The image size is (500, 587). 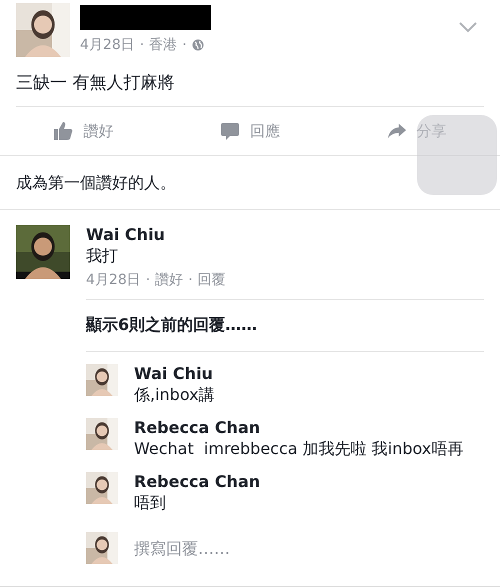 I want to click on reply-text: 唔到, so click(x=150, y=503).